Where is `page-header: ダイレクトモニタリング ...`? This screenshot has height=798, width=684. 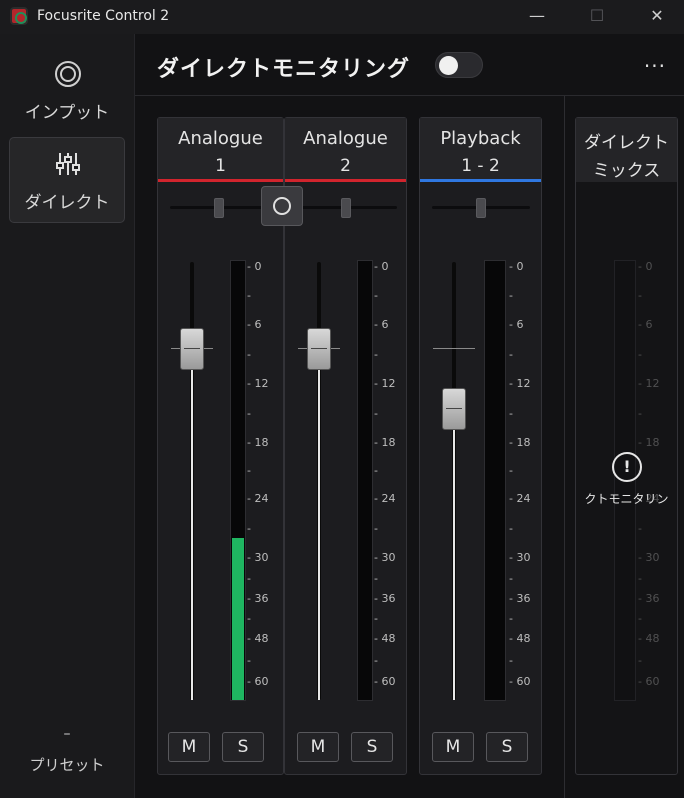 page-header: ダイレクトモニタリング ... is located at coordinates (409, 65).